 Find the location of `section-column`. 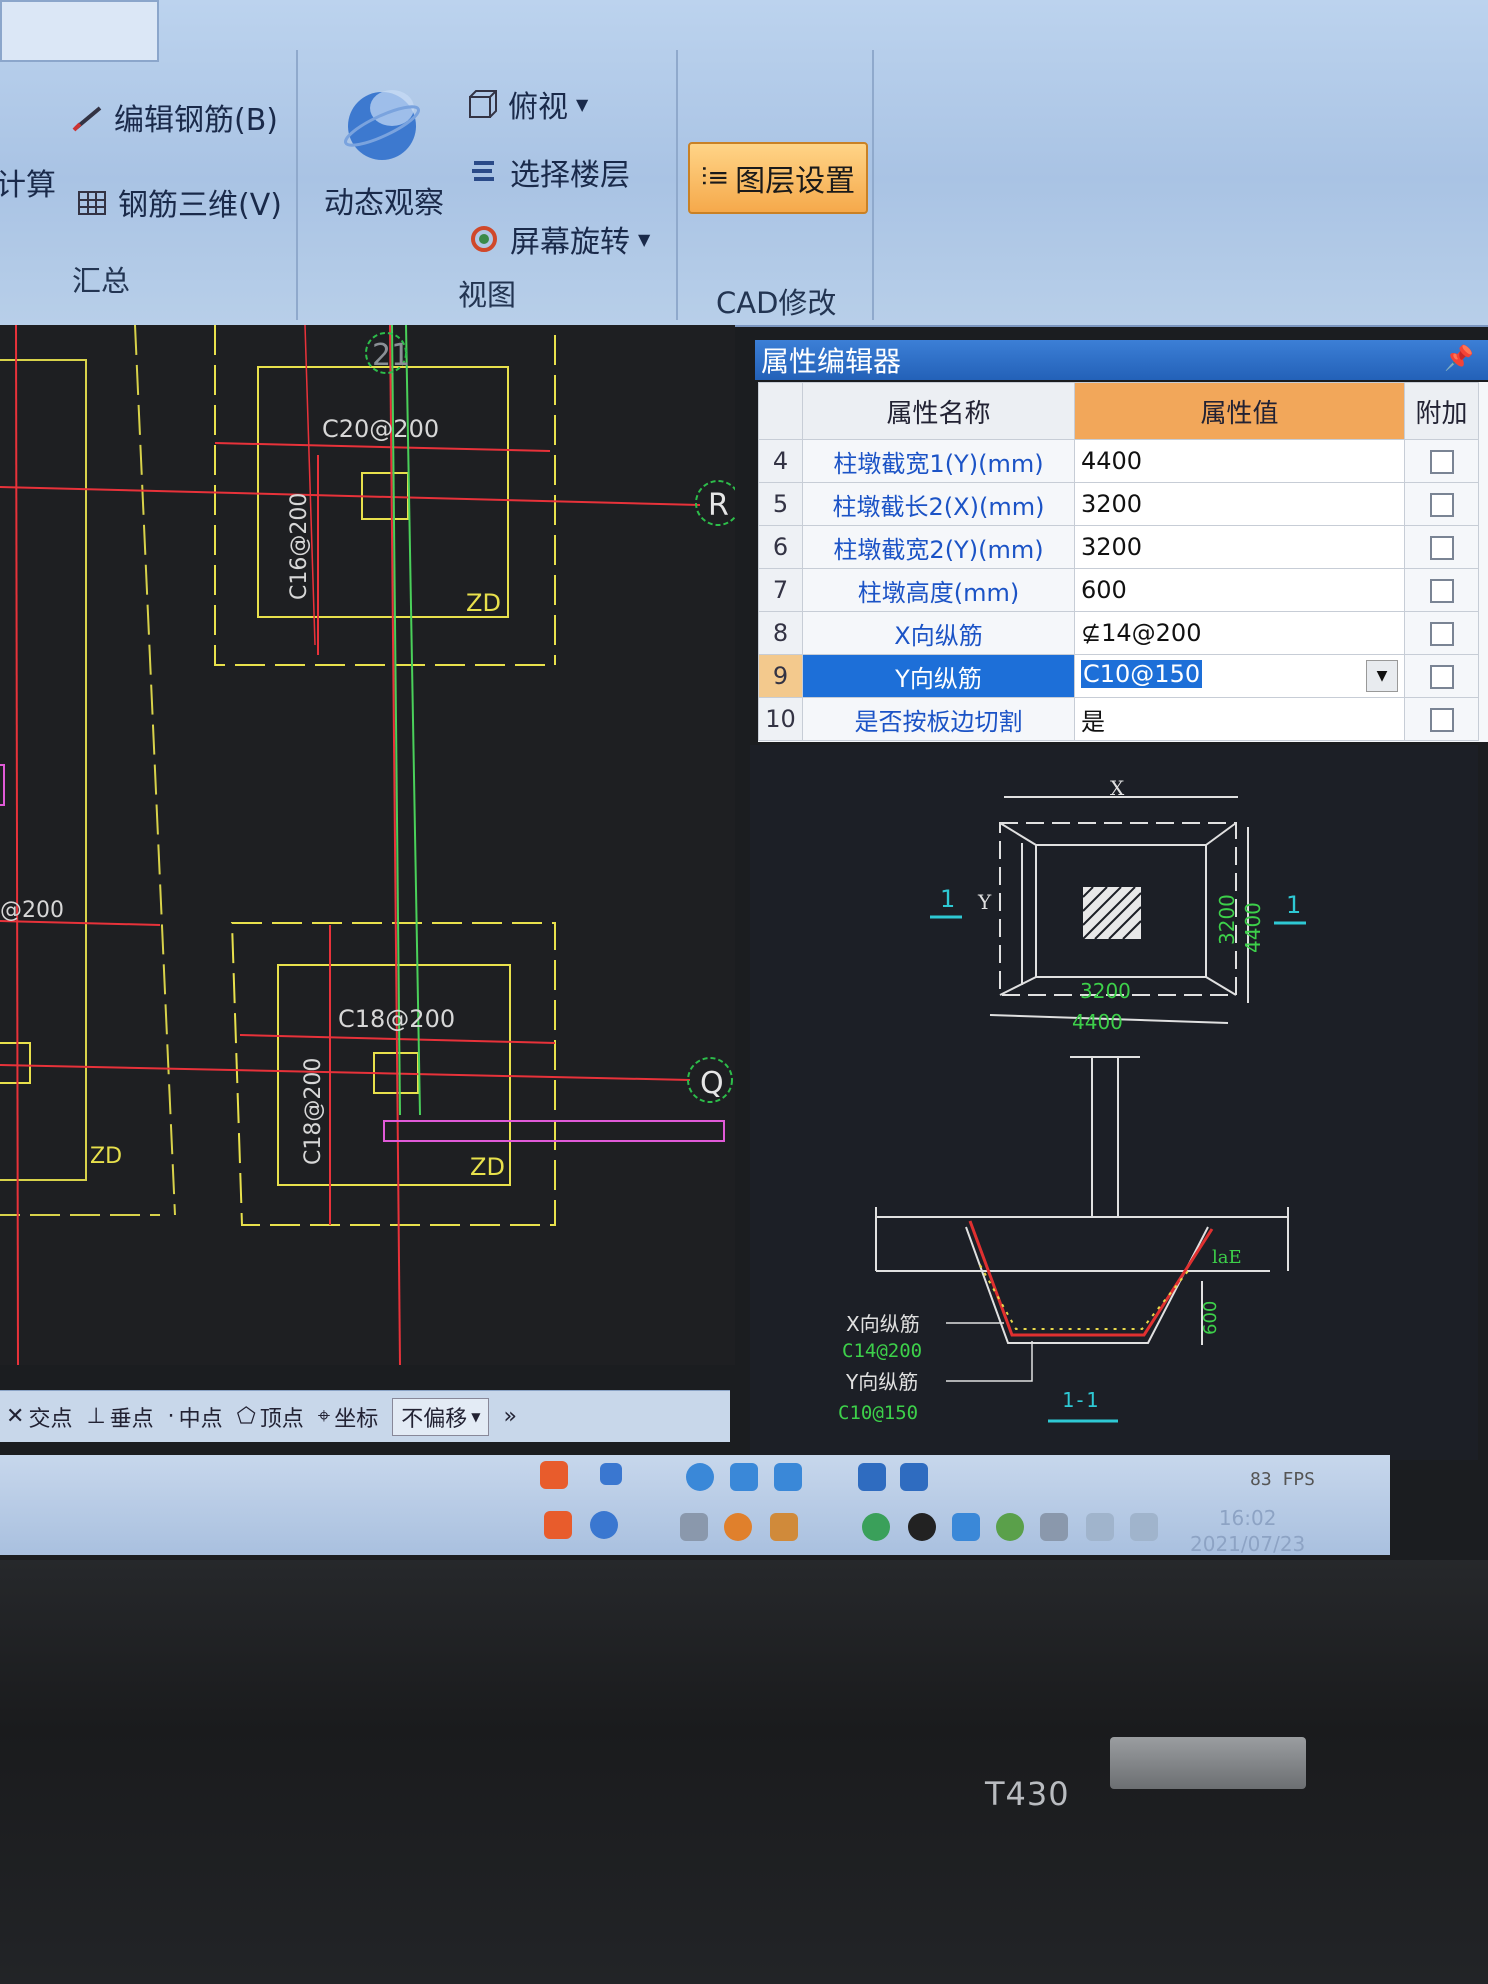

section-column is located at coordinates (1105, 1136).